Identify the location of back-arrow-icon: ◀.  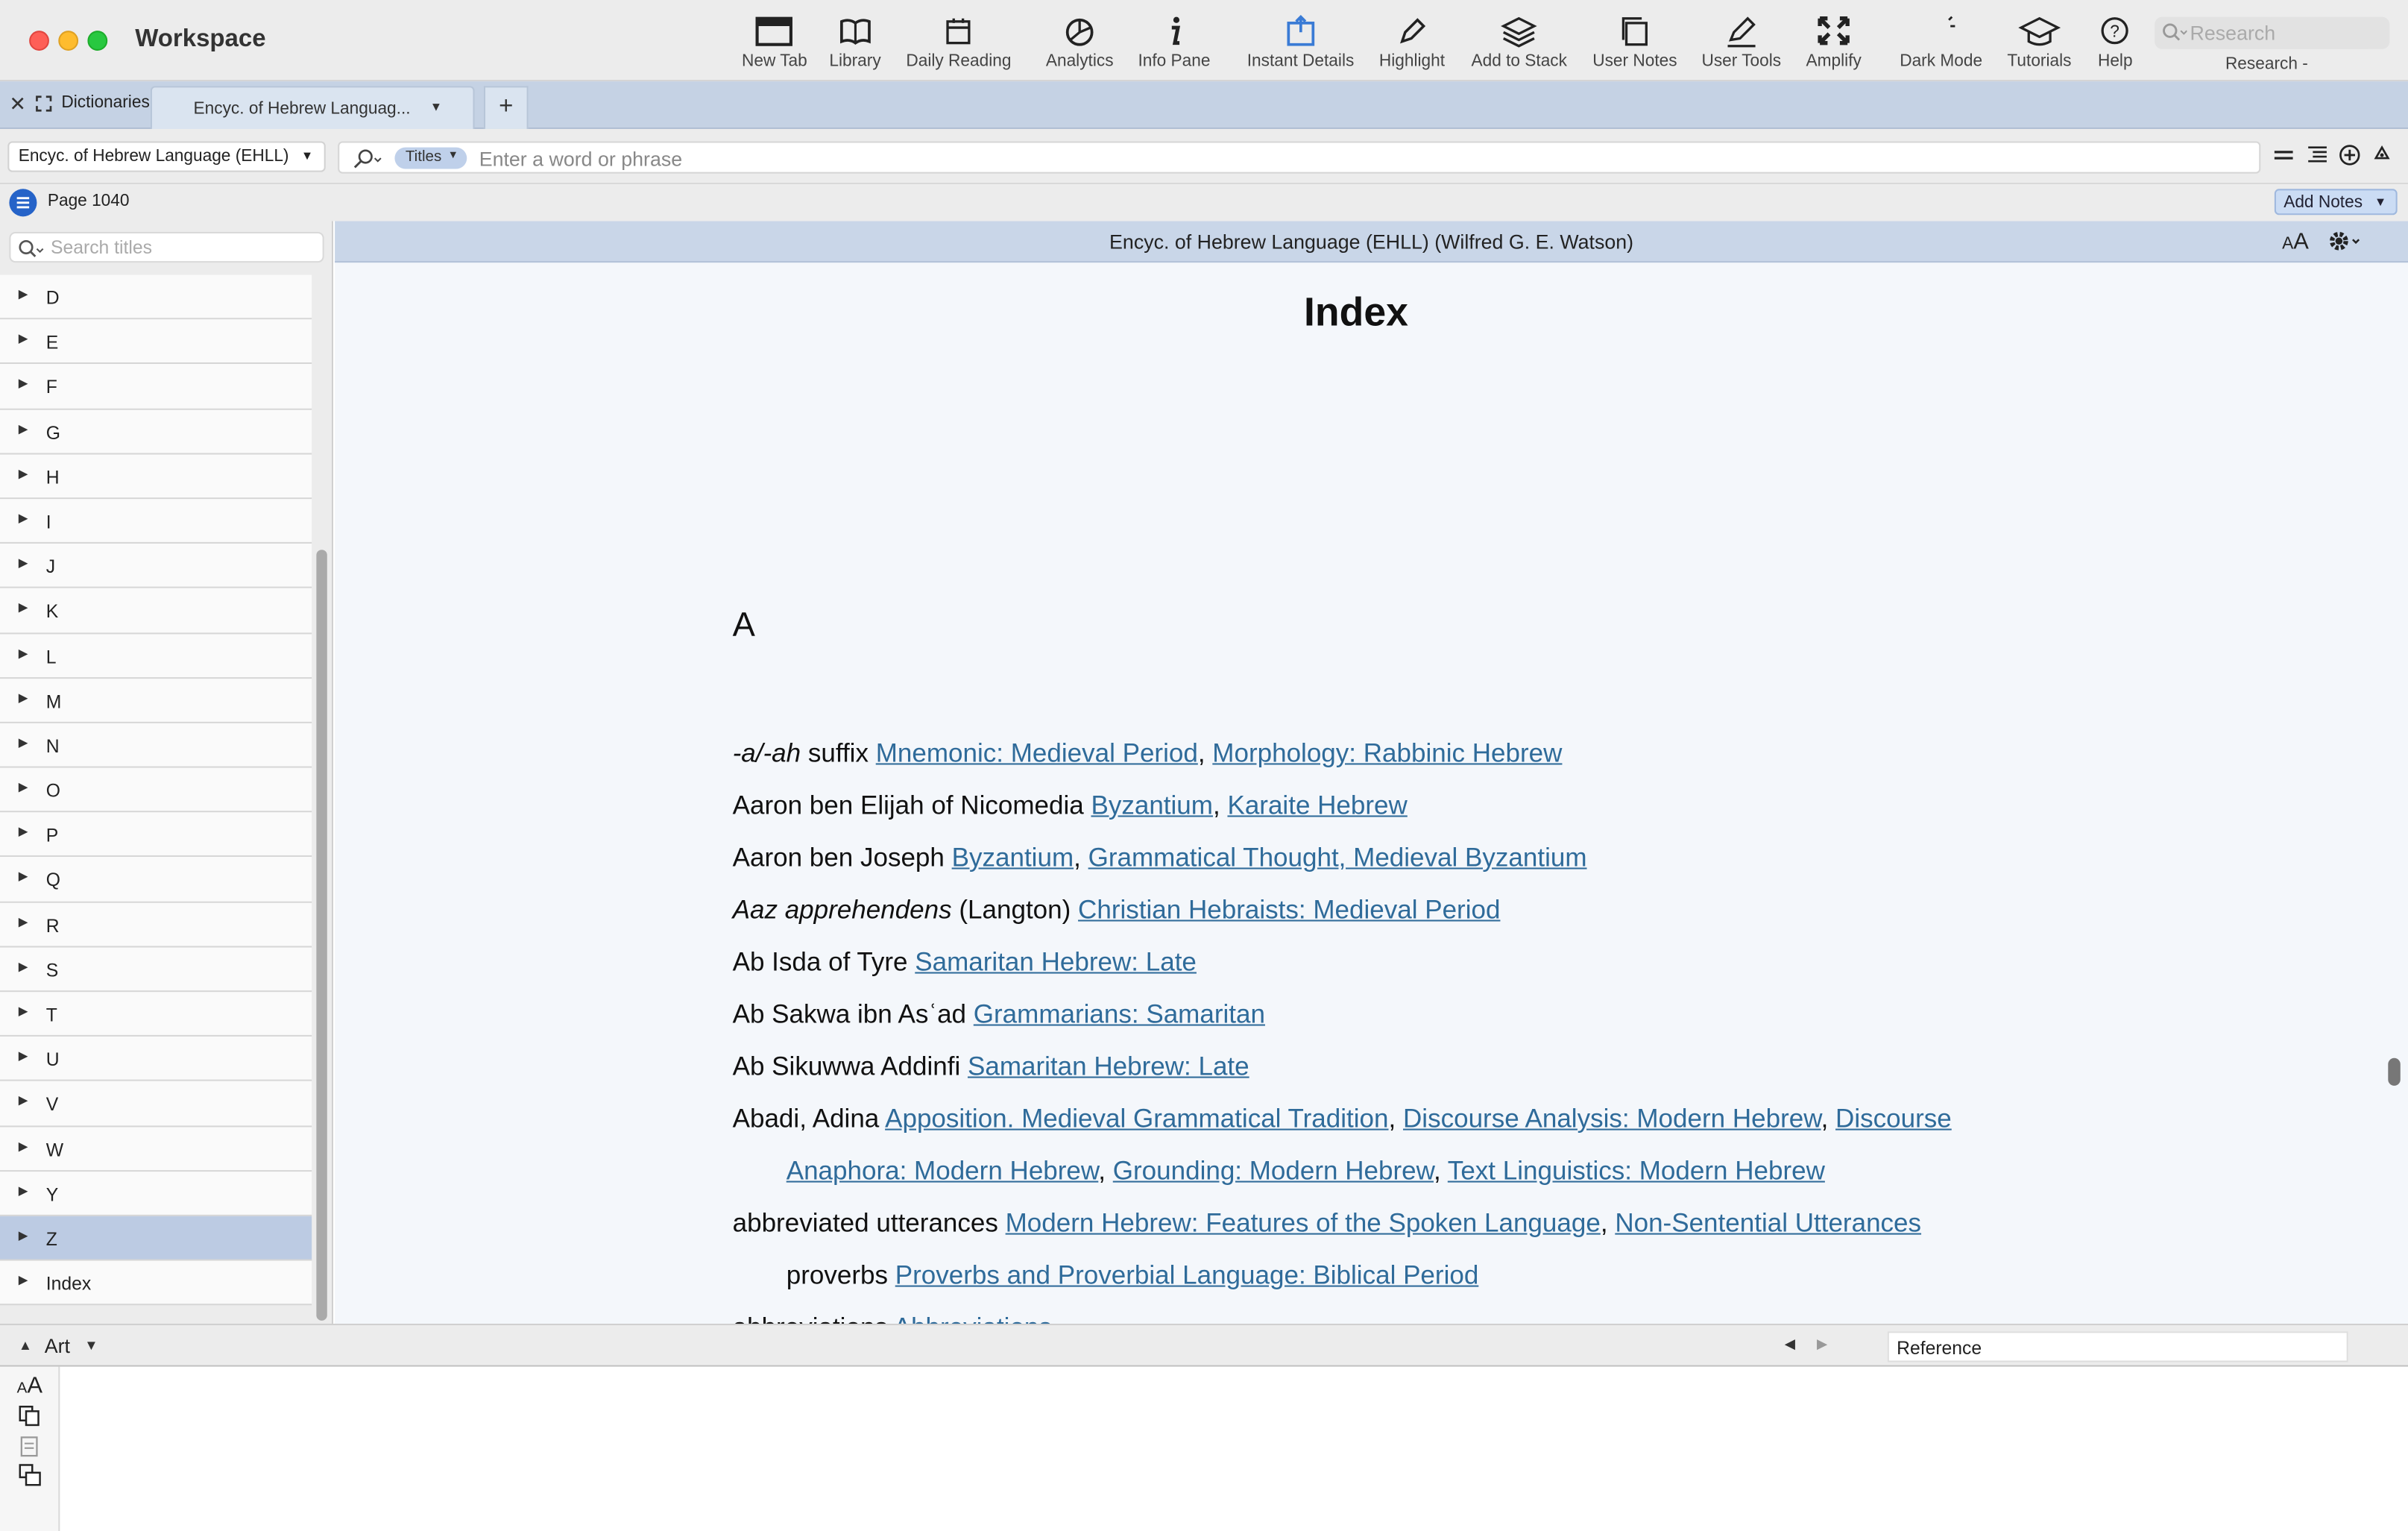
(1790, 1345).